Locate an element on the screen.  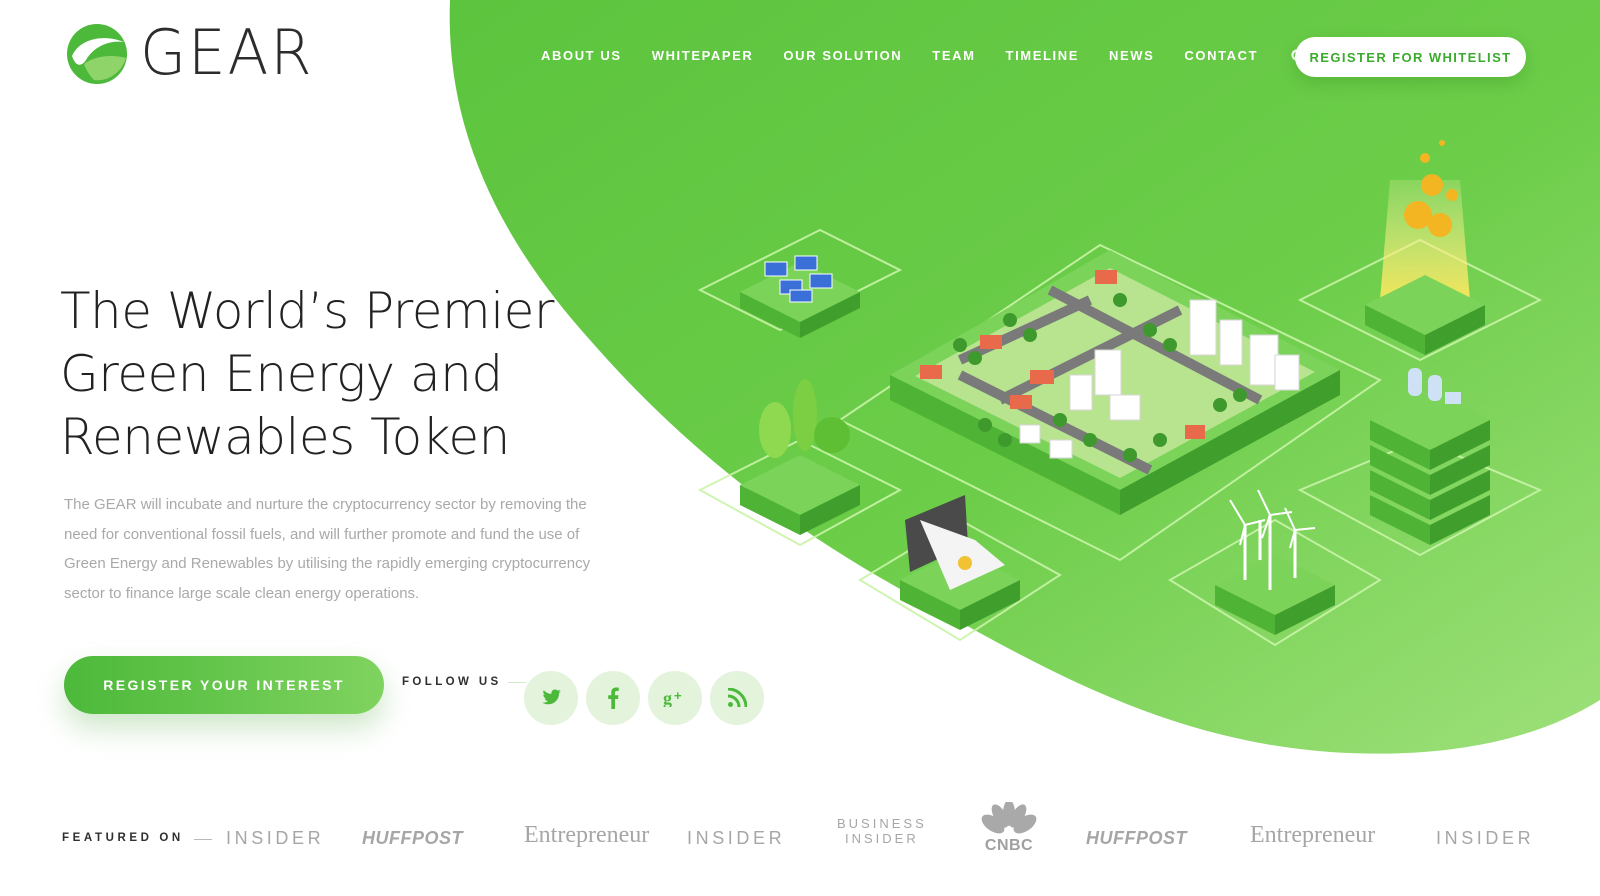
hero-title-line: The World’s Premier is located at coordinates (307, 311).